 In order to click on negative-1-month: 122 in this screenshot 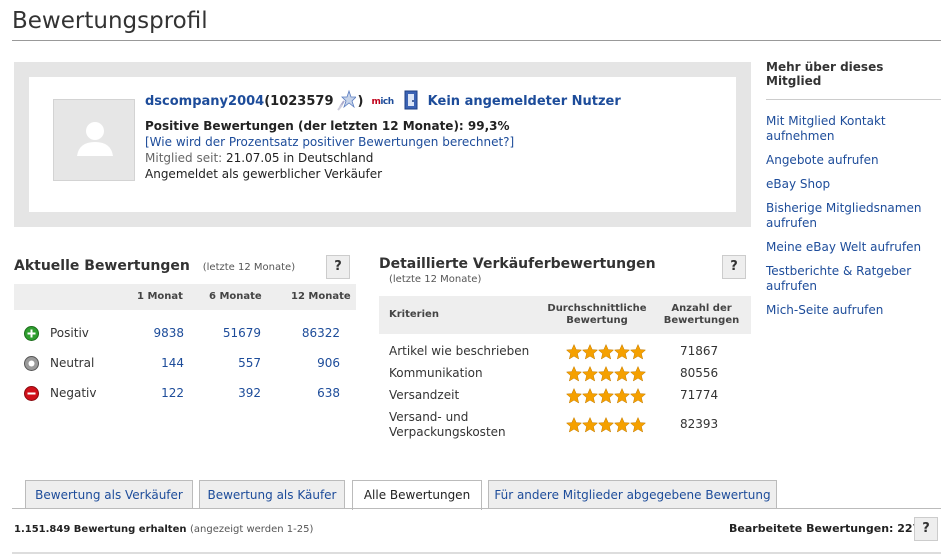, I will do `click(172, 393)`.